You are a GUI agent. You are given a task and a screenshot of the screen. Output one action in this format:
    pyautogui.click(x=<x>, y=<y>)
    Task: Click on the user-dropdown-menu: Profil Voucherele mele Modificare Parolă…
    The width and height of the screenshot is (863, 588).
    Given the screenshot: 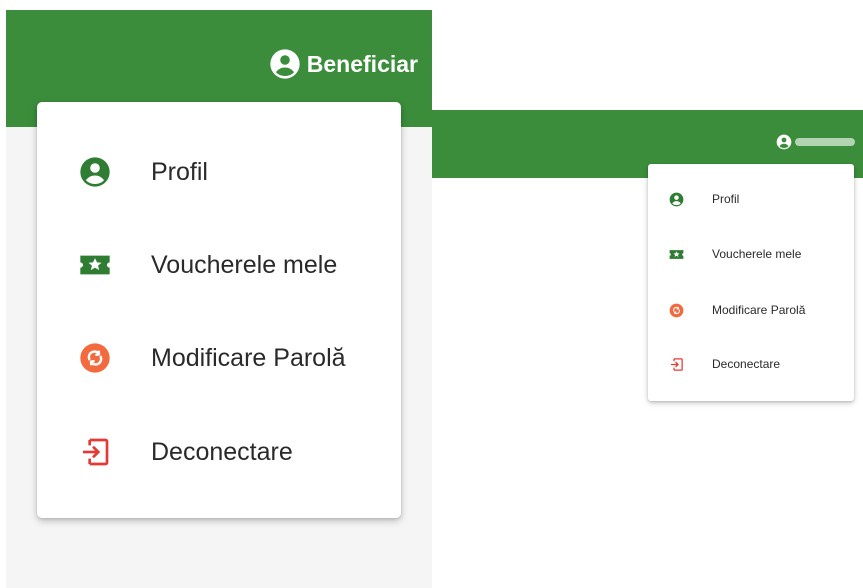 What is the action you would take?
    pyautogui.click(x=751, y=282)
    